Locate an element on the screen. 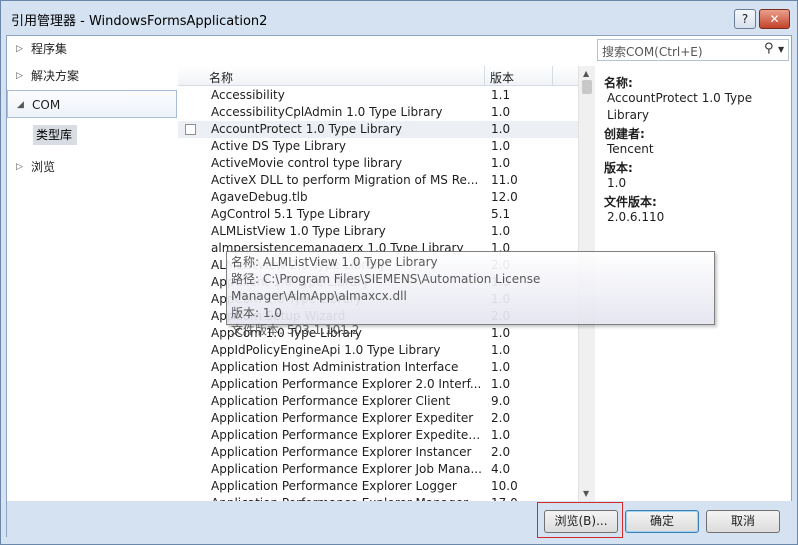  window-title: 引用管理器 - WindowsFormsApplication2 is located at coordinates (139, 21).